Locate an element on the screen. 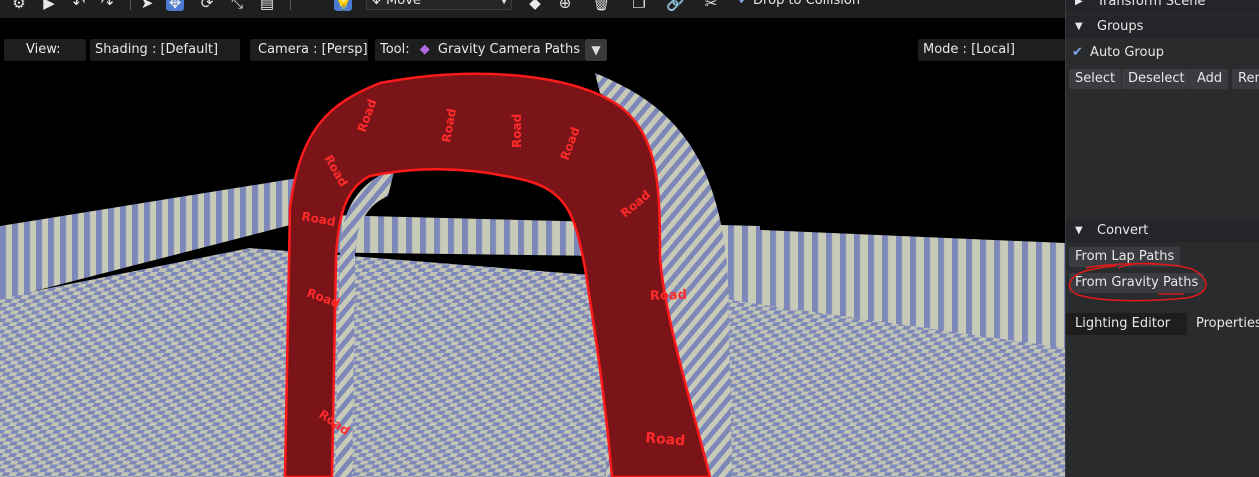 This screenshot has width=1259, height=477. camera-menu-label: Camera : [Persp] is located at coordinates (313, 49).